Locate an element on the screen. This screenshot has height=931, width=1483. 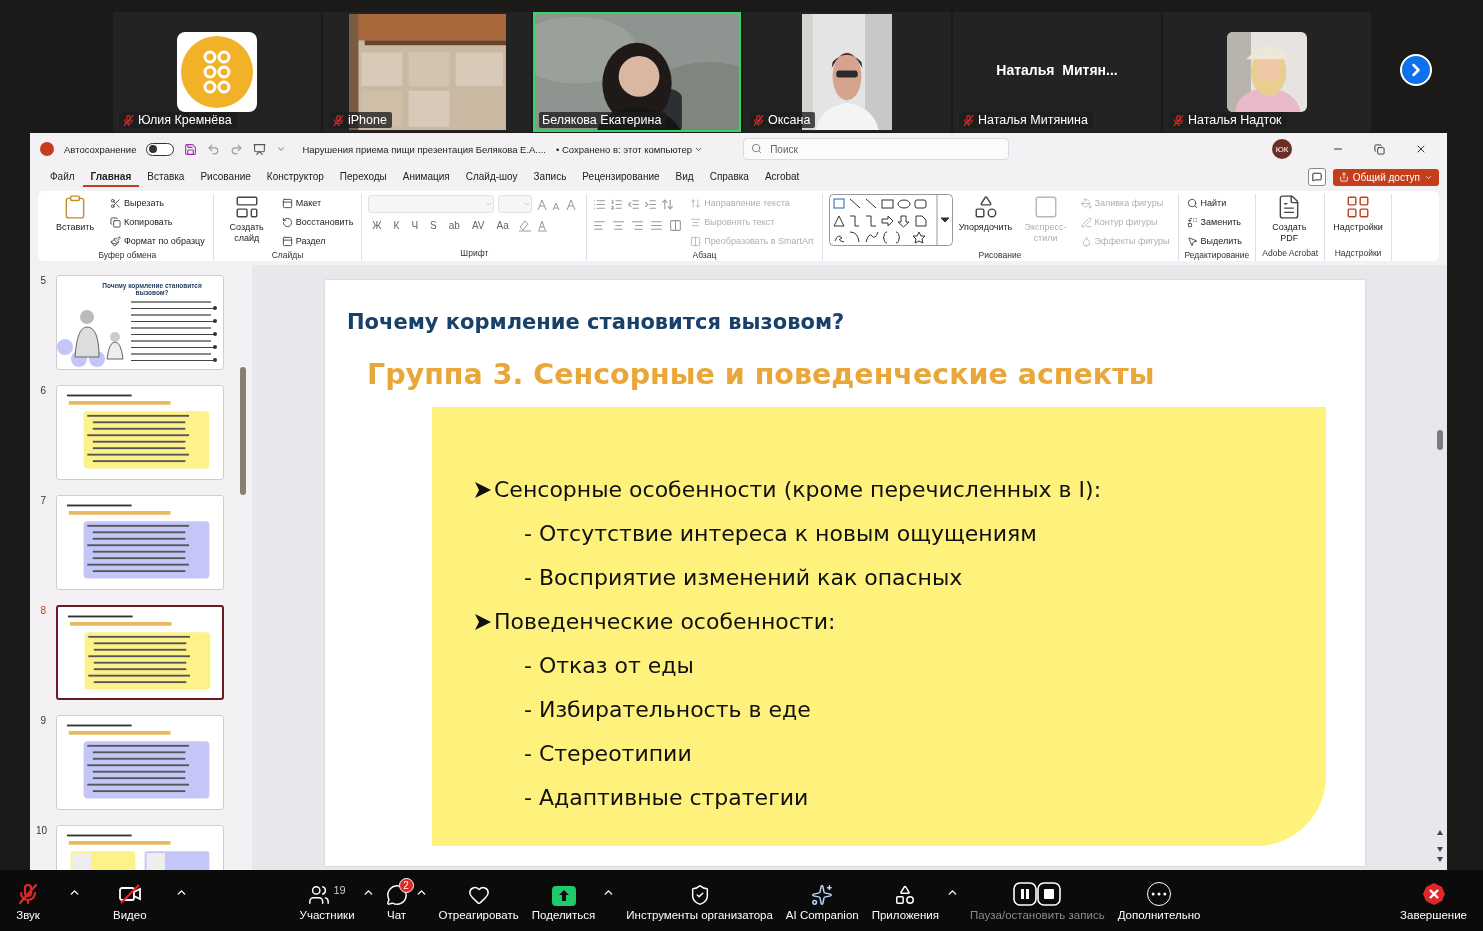
user-avatar: ЮК is located at coordinates (1282, 149).